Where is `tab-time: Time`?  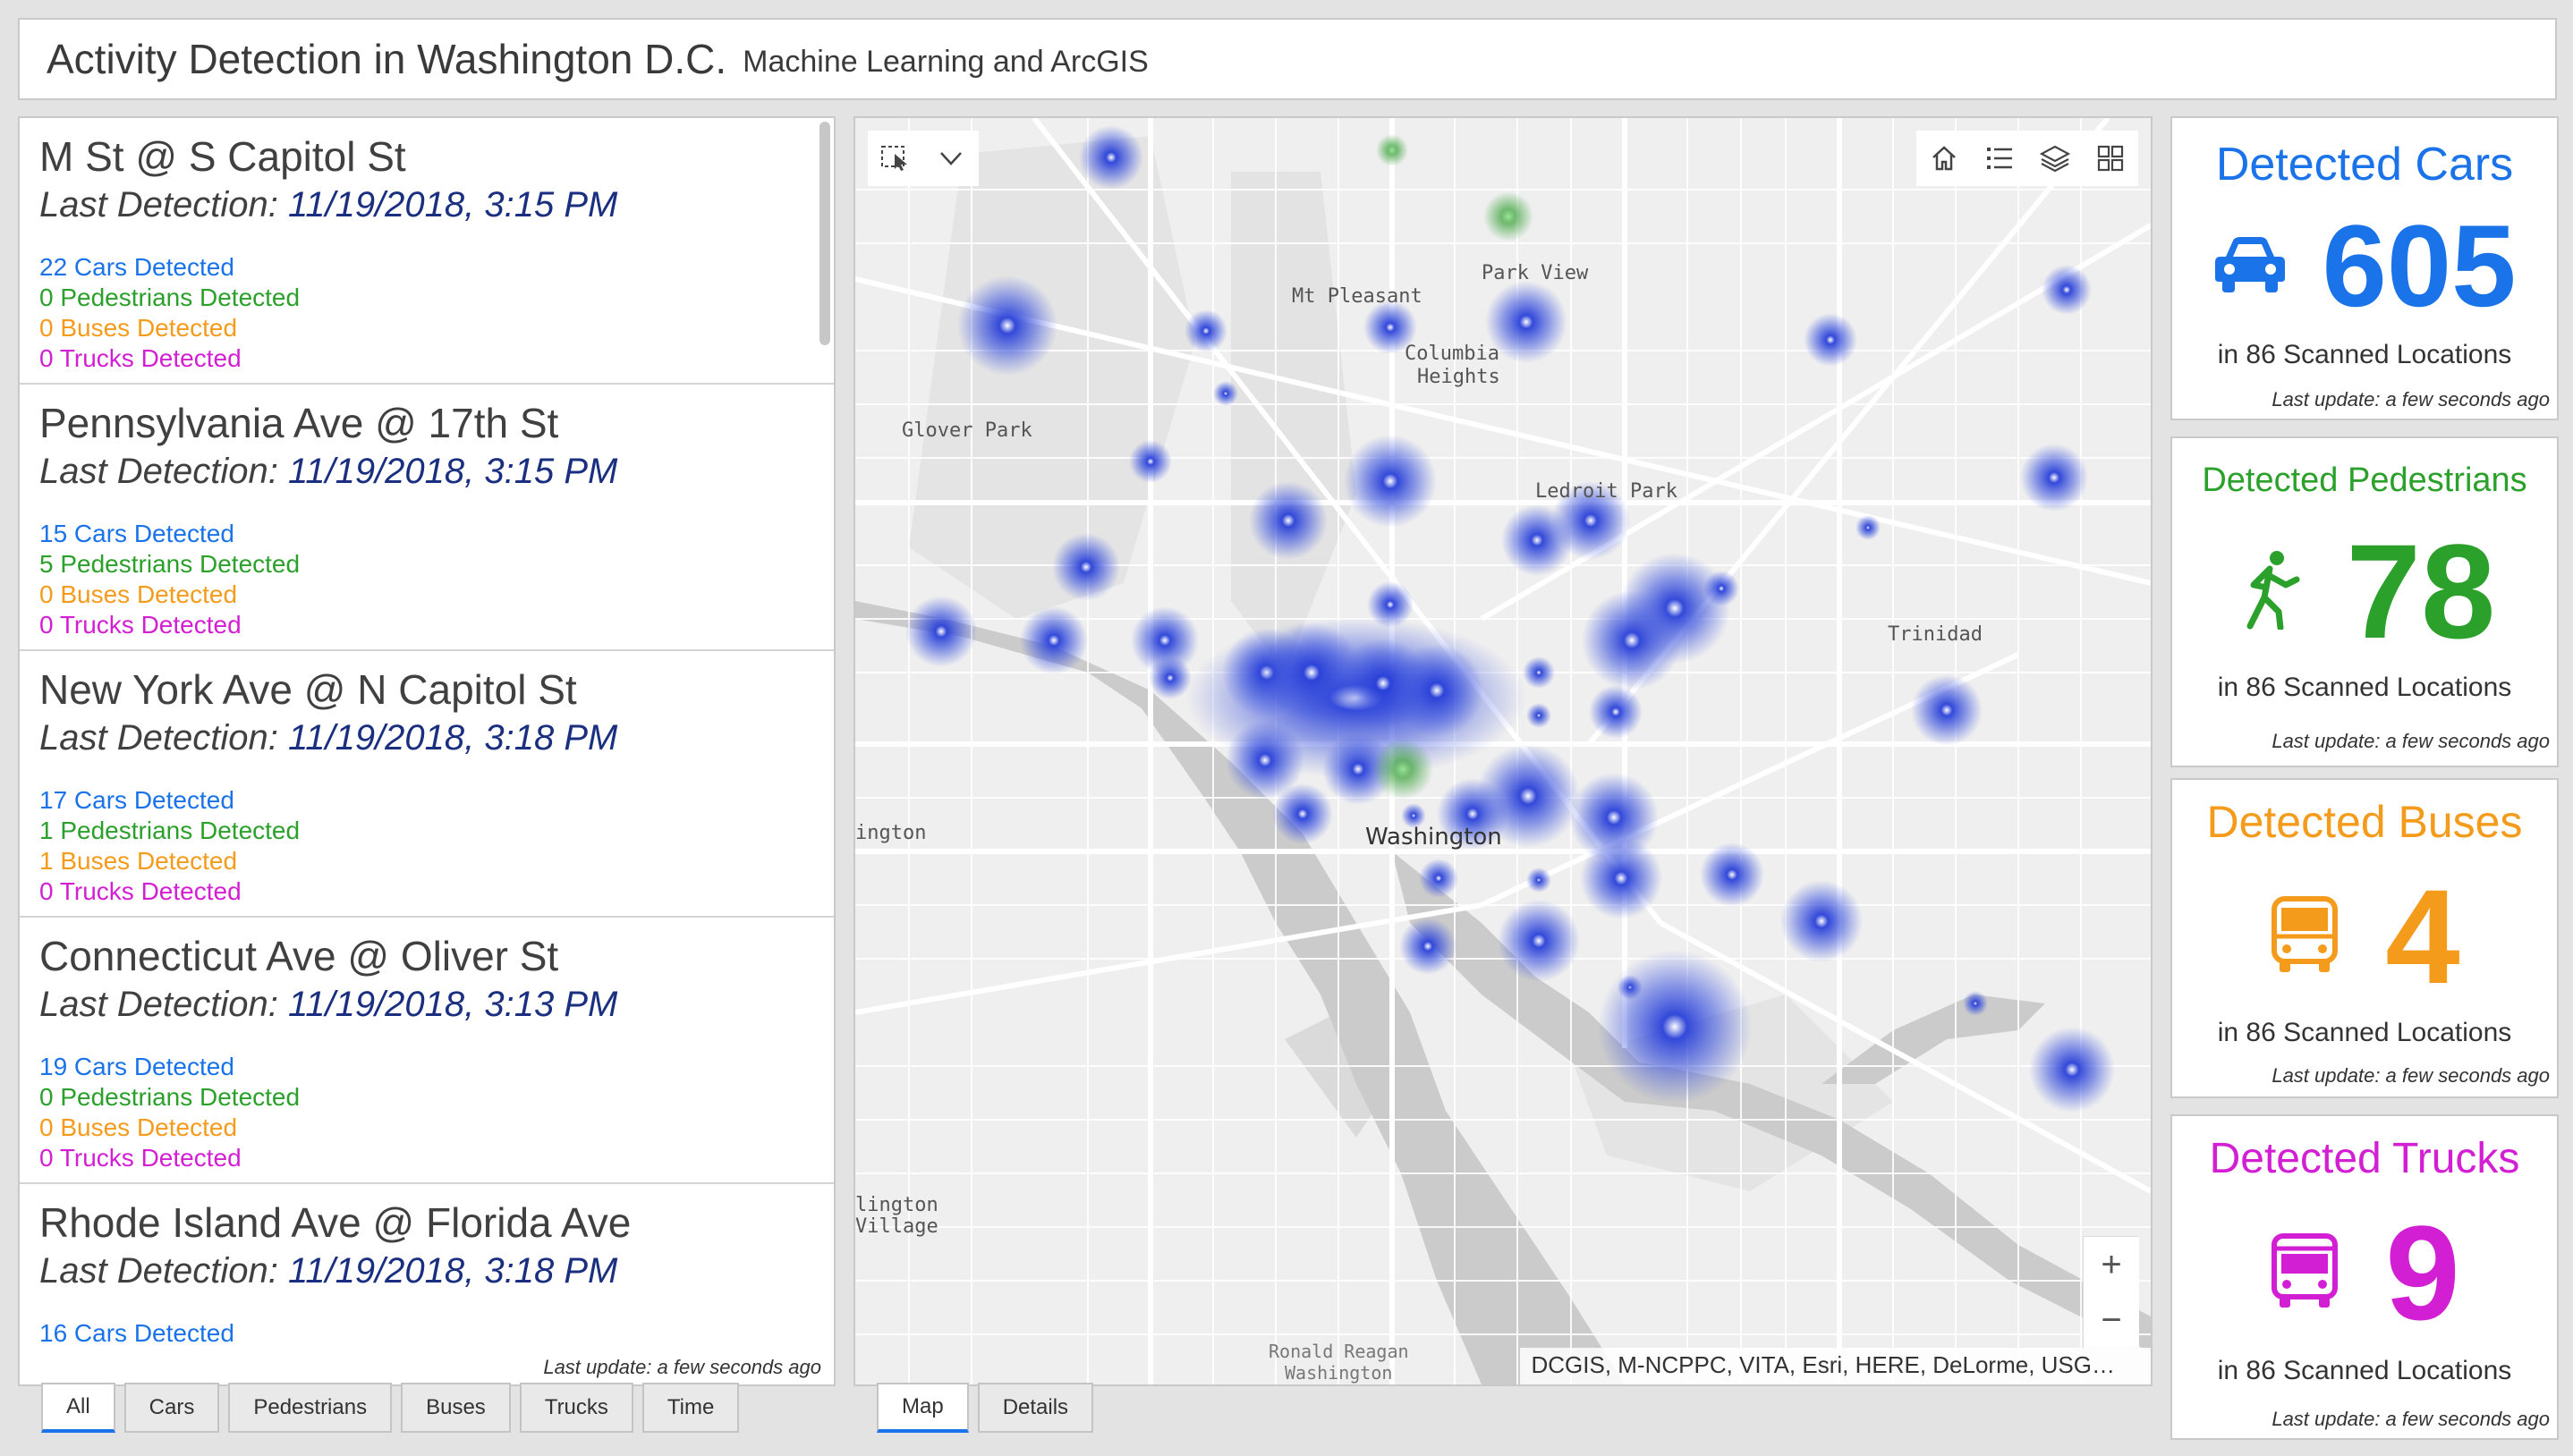
tab-time: Time is located at coordinates (690, 1408).